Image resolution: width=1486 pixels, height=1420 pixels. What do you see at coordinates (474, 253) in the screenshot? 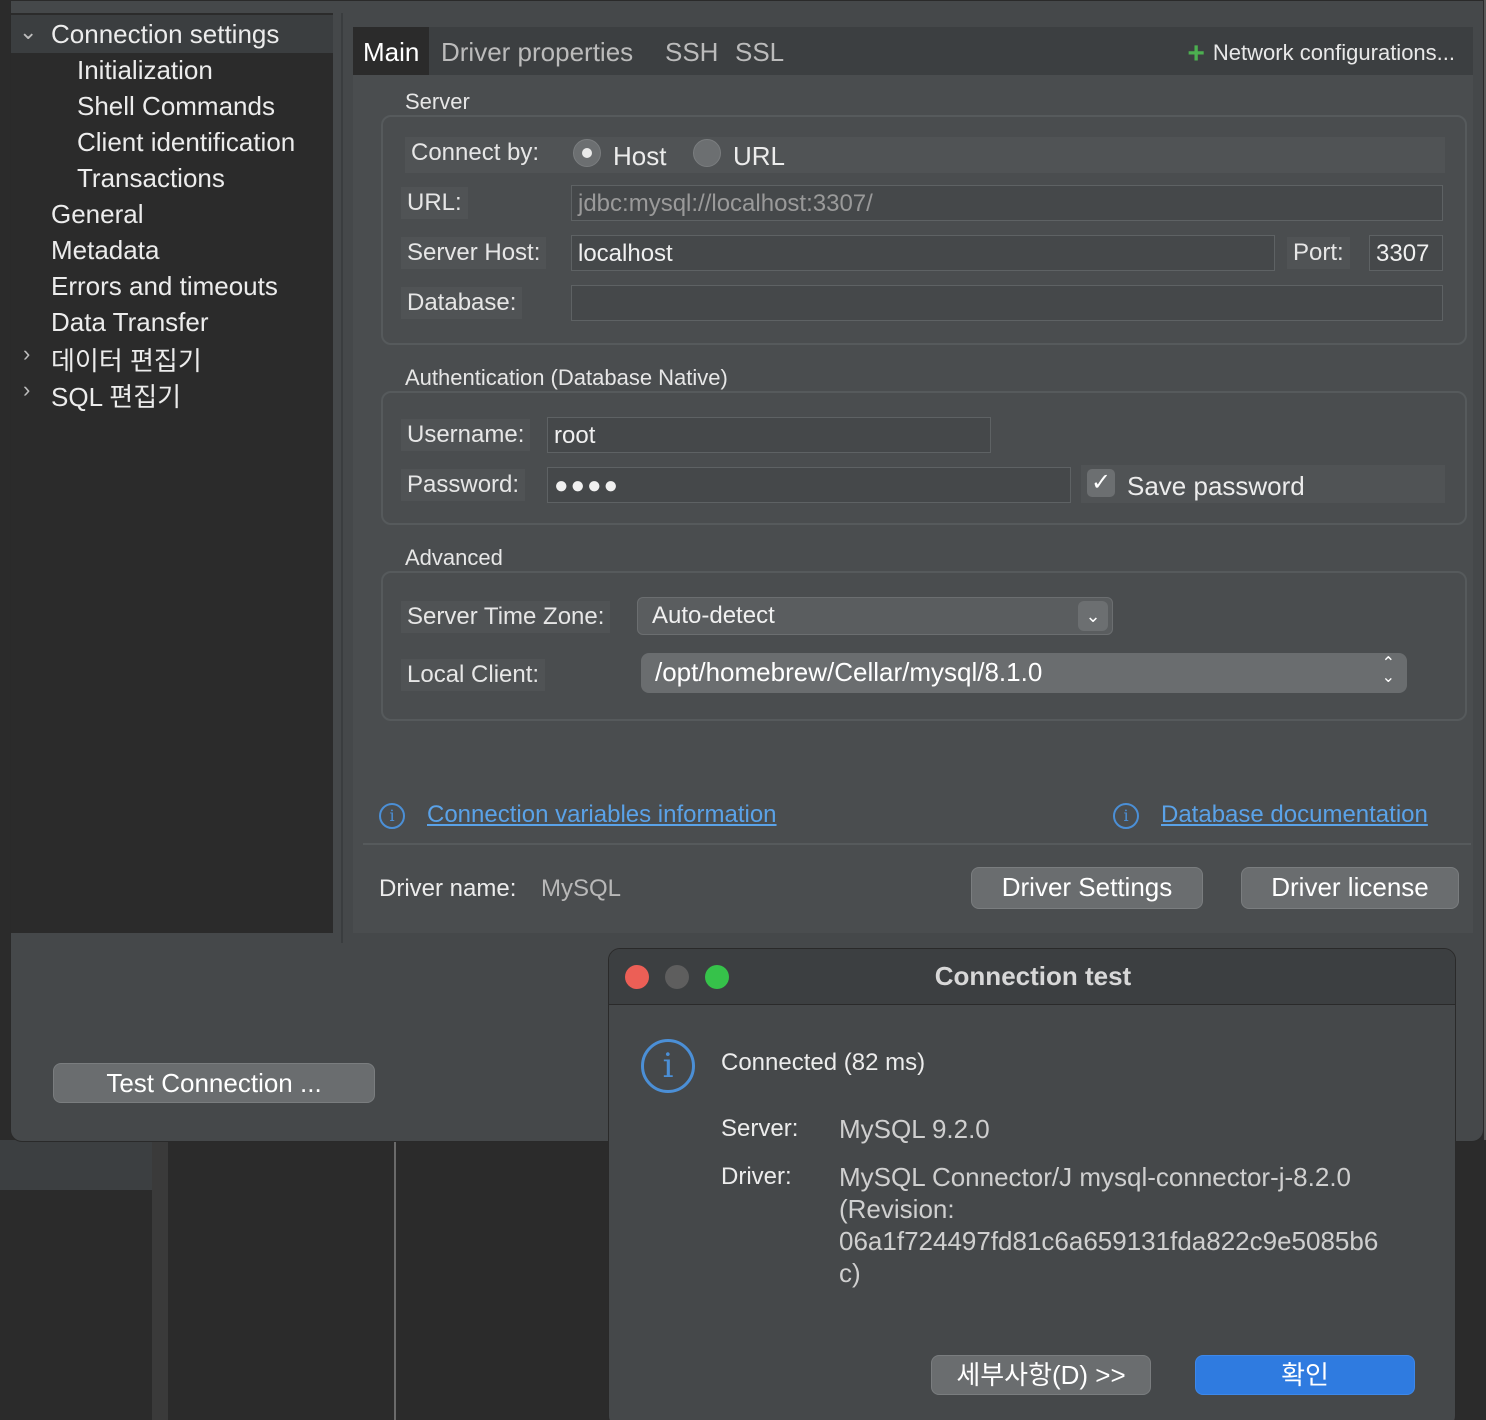
I see `server-host-label: Server Host:` at bounding box center [474, 253].